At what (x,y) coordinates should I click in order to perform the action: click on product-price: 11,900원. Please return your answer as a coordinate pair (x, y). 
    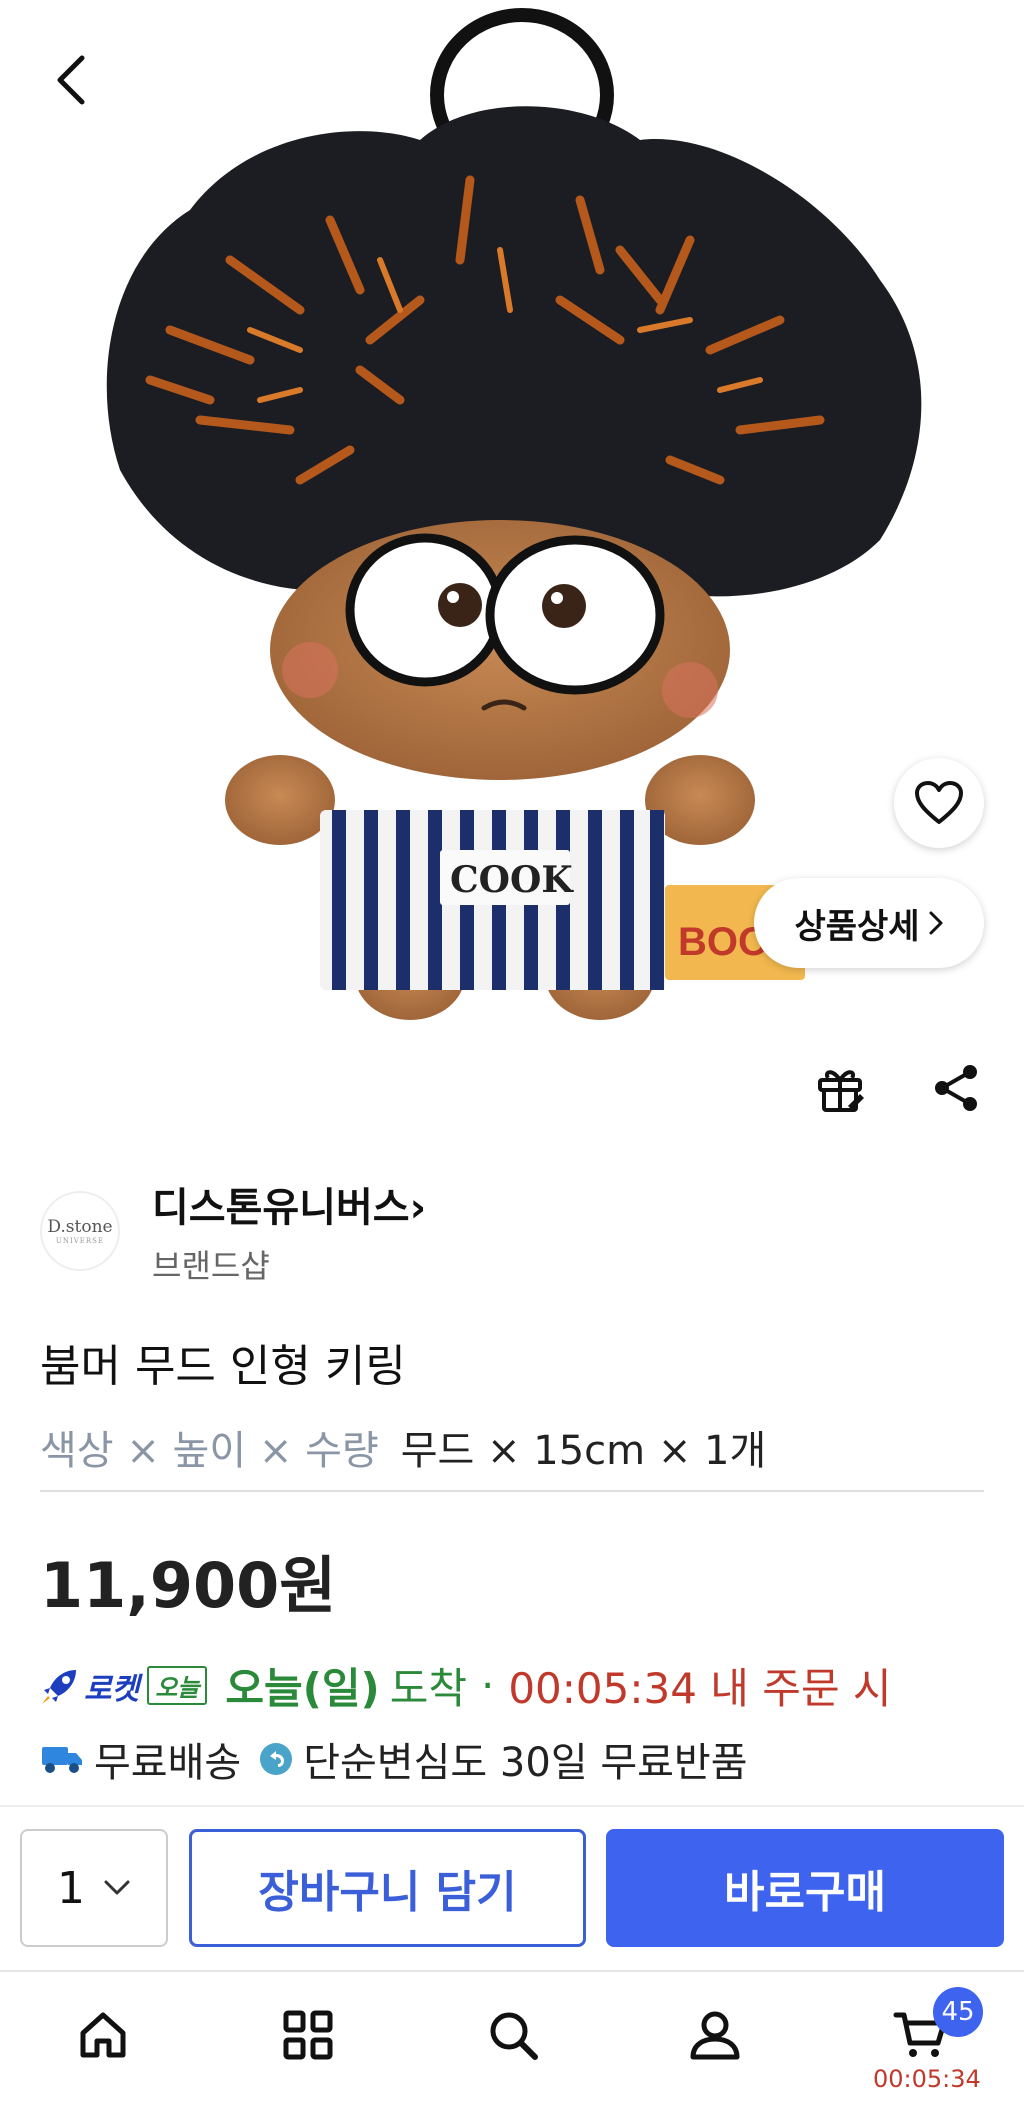
    Looking at the image, I should click on (188, 1585).